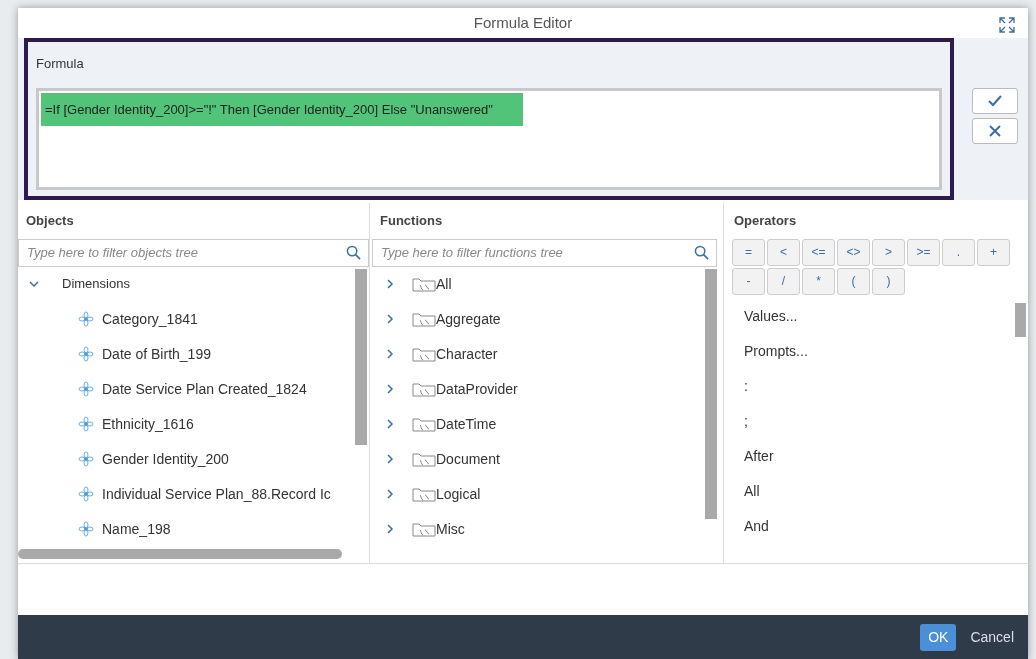  Describe the element at coordinates (444, 284) in the screenshot. I see `function-category: All` at that location.